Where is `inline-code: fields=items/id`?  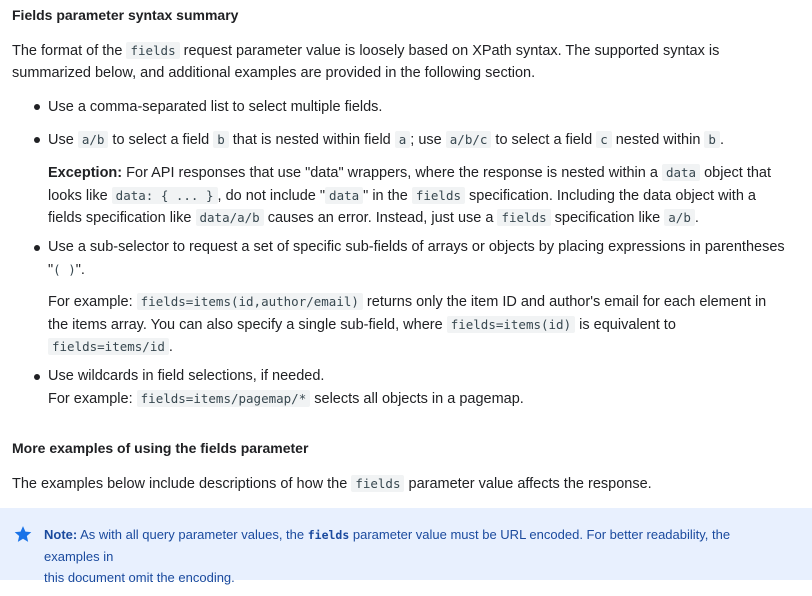
inline-code: fields=items/id is located at coordinates (108, 346).